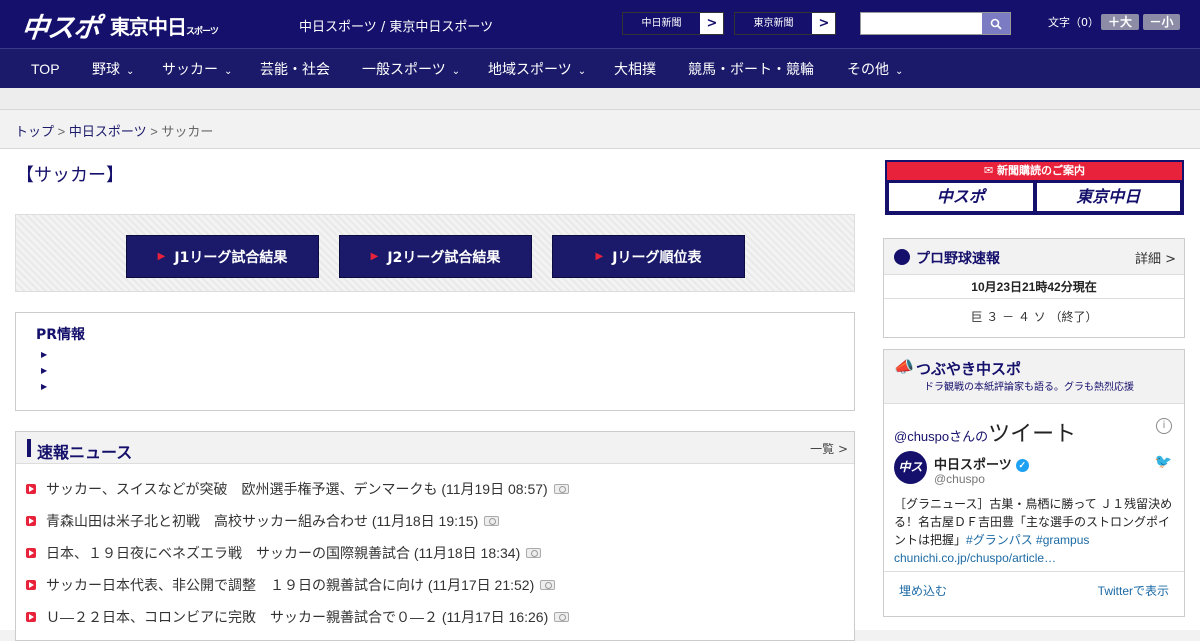  Describe the element at coordinates (910, 479) in the screenshot. I see `avatar: 中スポ` at that location.